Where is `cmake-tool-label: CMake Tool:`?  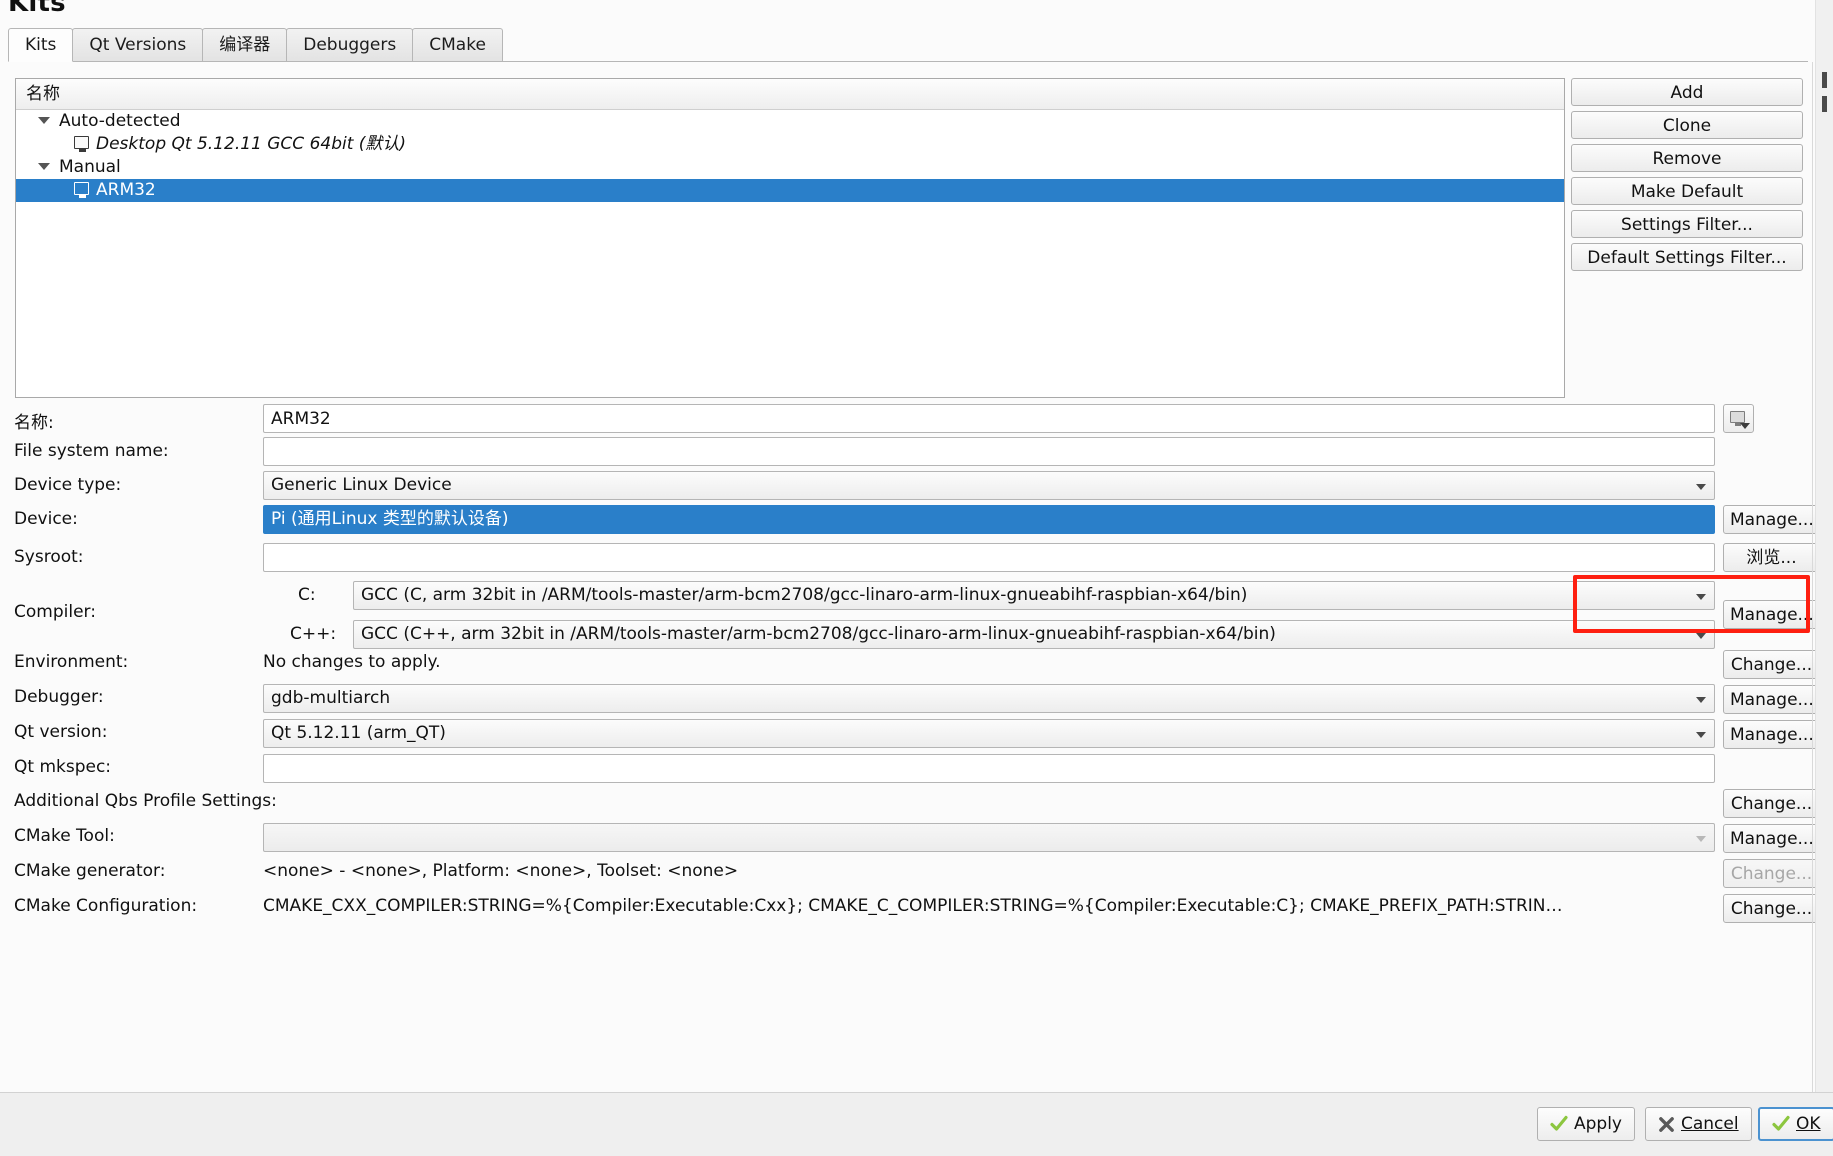 cmake-tool-label: CMake Tool: is located at coordinates (64, 836).